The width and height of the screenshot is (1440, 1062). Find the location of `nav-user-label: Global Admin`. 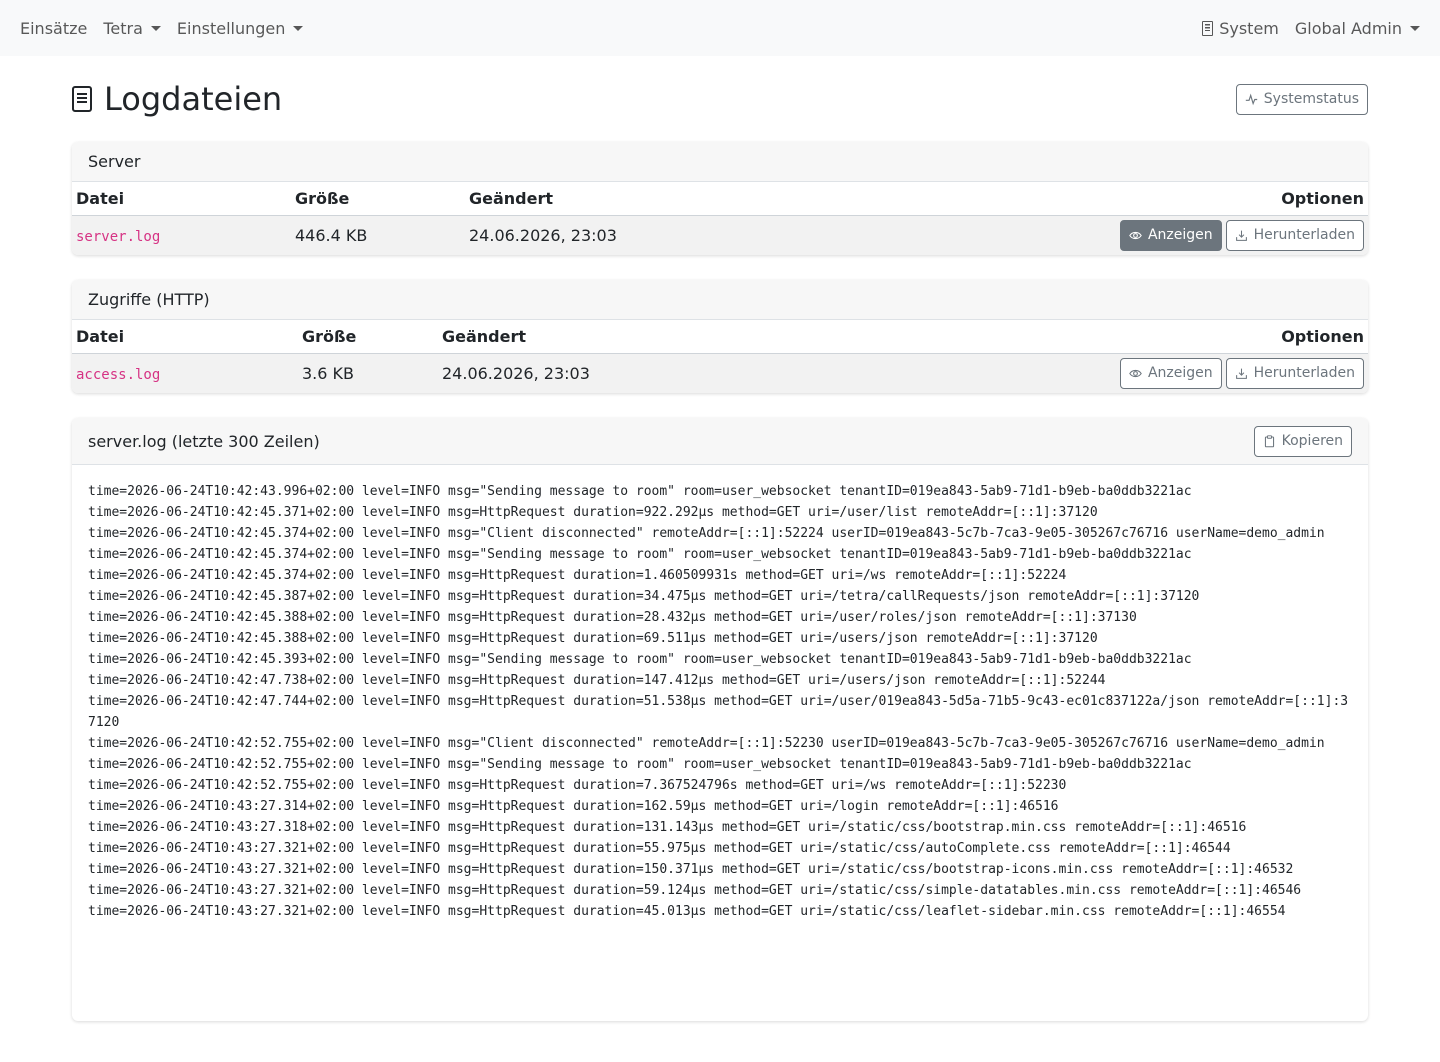

nav-user-label: Global Admin is located at coordinates (1348, 28).